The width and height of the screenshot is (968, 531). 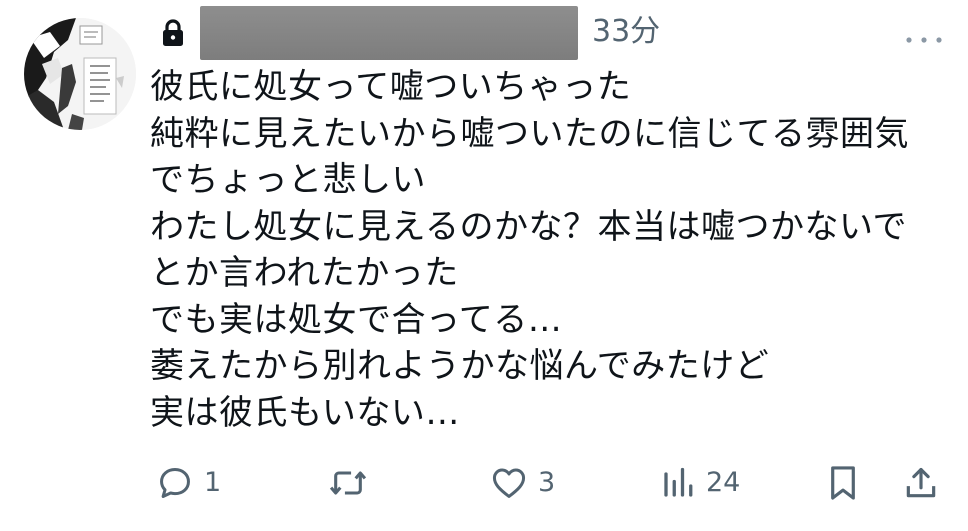 I want to click on reply-button: 1, so click(x=188, y=483).